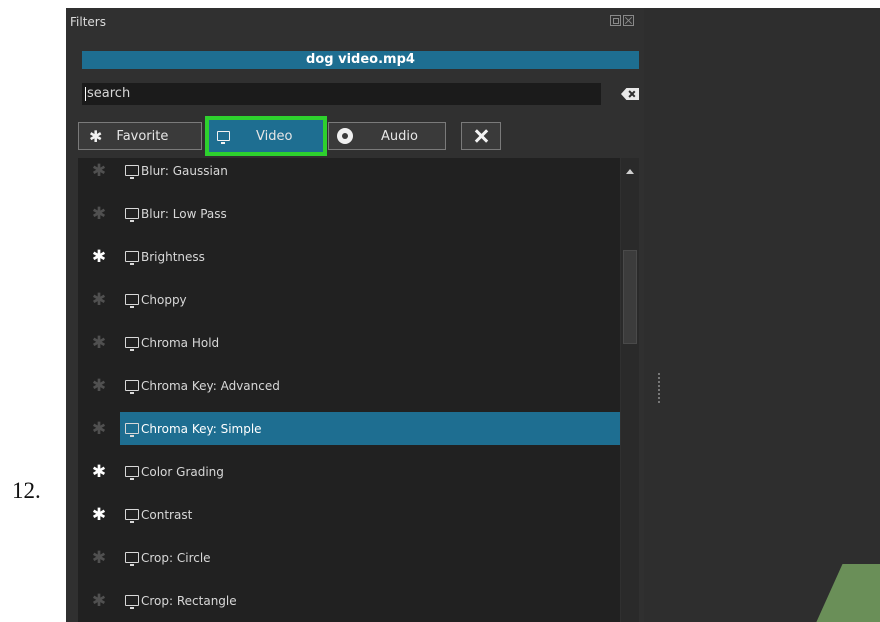 The image size is (880, 622). Describe the element at coordinates (370, 557) in the screenshot. I see `filter-item-body: Crop: Circle` at that location.